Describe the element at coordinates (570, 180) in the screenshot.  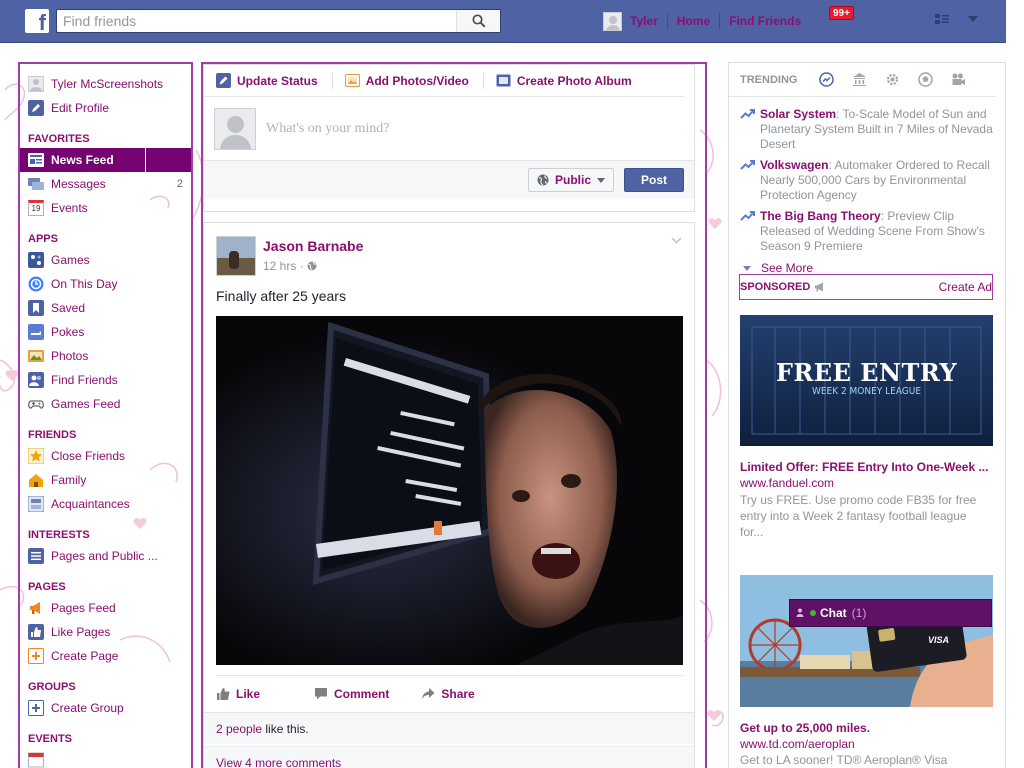
I see `privacy-selector-button: Public` at that location.